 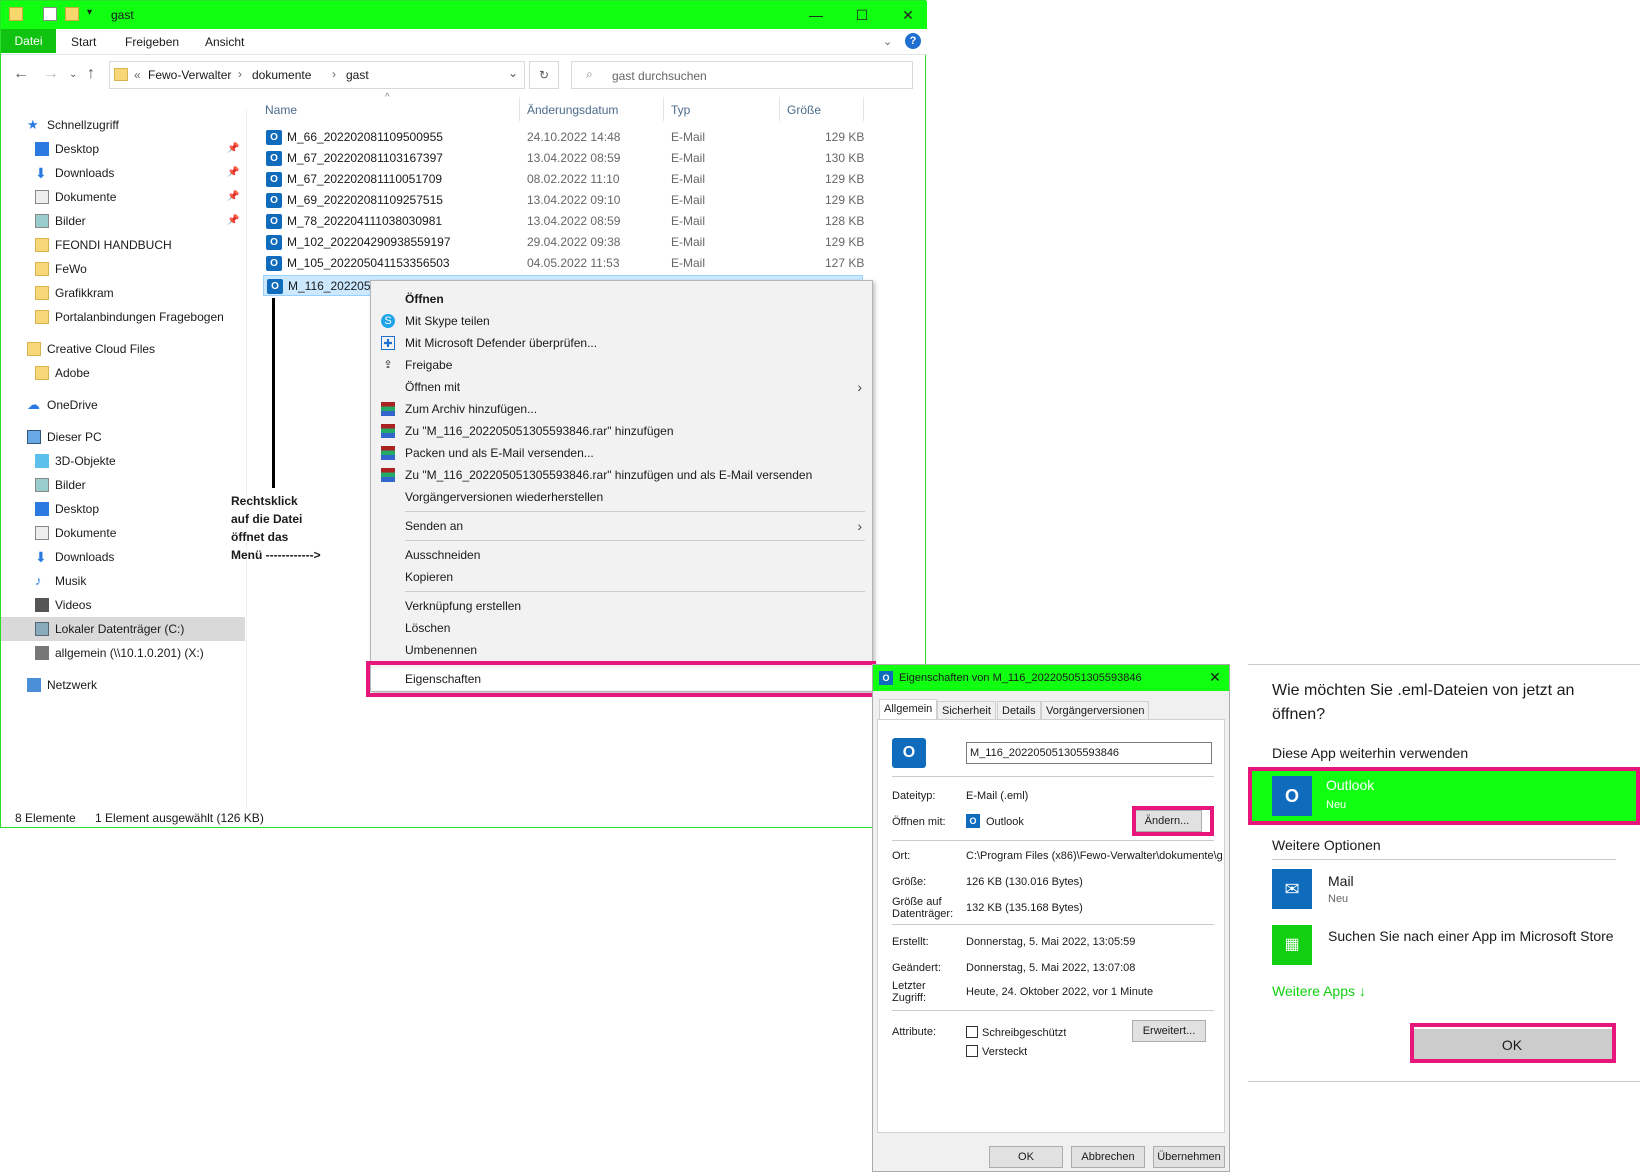 I want to click on sidebar-item-grafikkram: Grafikkram, so click(x=74, y=293).